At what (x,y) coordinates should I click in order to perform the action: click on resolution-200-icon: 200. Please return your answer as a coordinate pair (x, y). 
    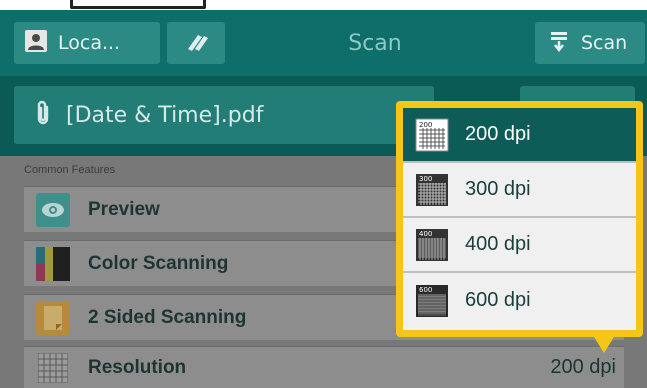
    Looking at the image, I should click on (432, 134).